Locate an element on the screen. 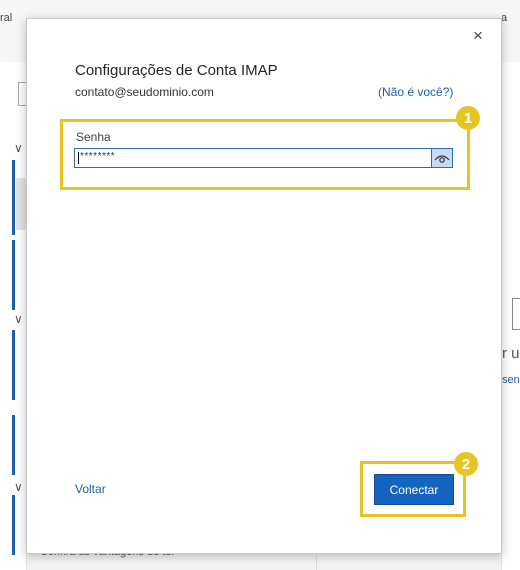 The width and height of the screenshot is (520, 570). account-email: contato@seudominio.com is located at coordinates (144, 92).